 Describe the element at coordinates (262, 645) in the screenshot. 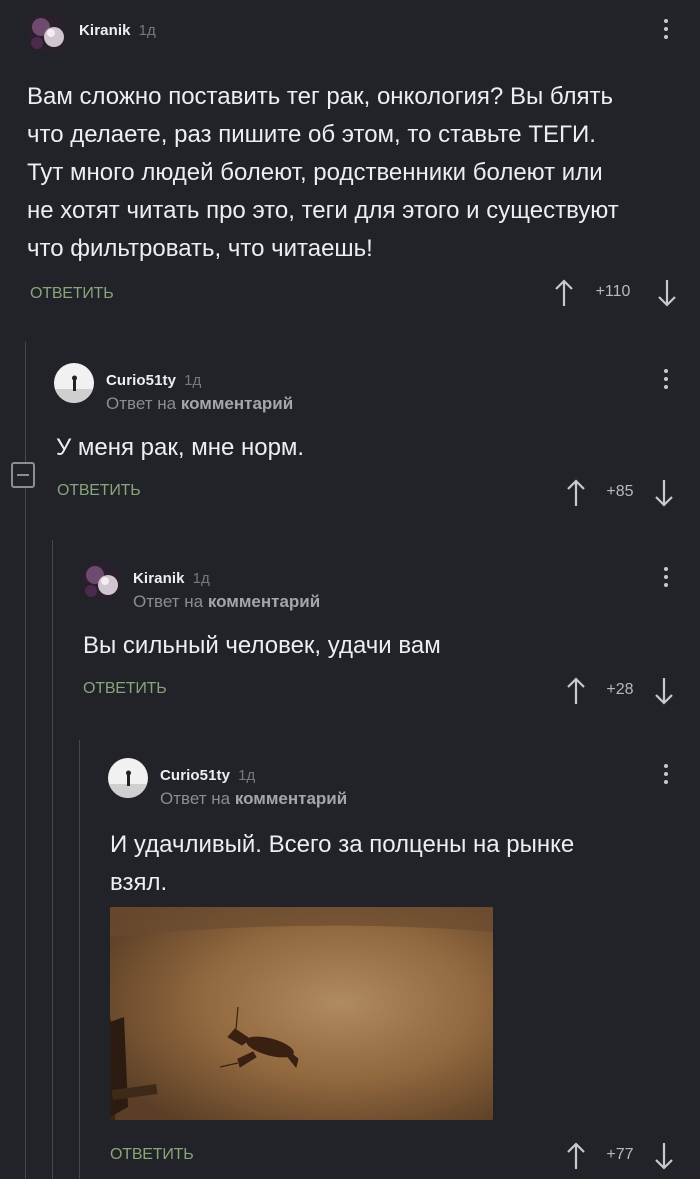

I see `comment-text: Вы сильный человек, удачи вам` at that location.